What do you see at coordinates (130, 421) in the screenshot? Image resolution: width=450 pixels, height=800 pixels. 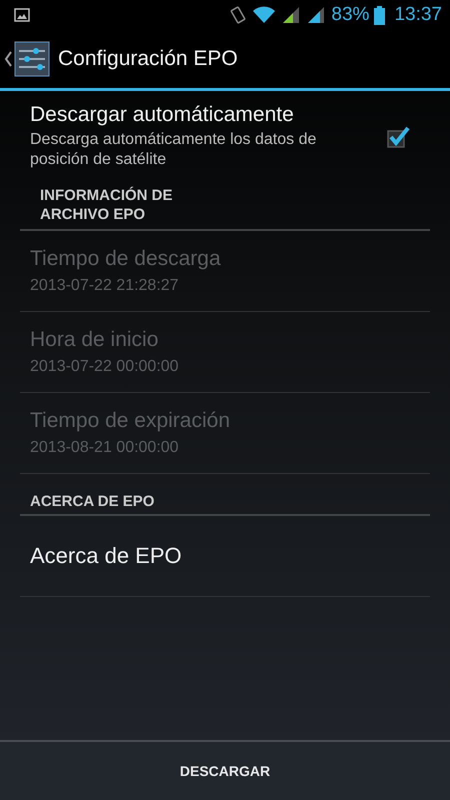 I see `preference-title: Tiempo de expiración` at bounding box center [130, 421].